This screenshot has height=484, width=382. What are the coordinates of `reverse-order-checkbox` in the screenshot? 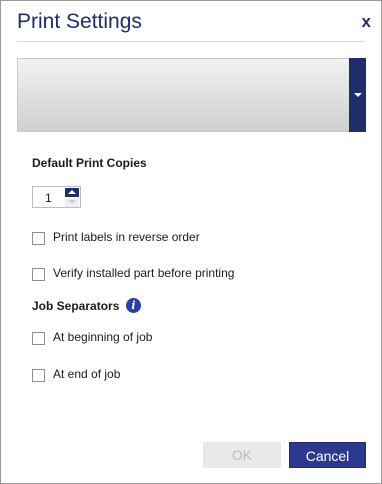 It's located at (38, 238).